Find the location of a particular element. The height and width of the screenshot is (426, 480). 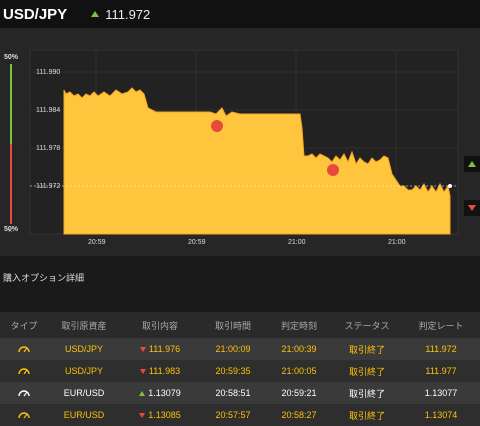

y-tick-2: 111.984 is located at coordinates (48, 110).